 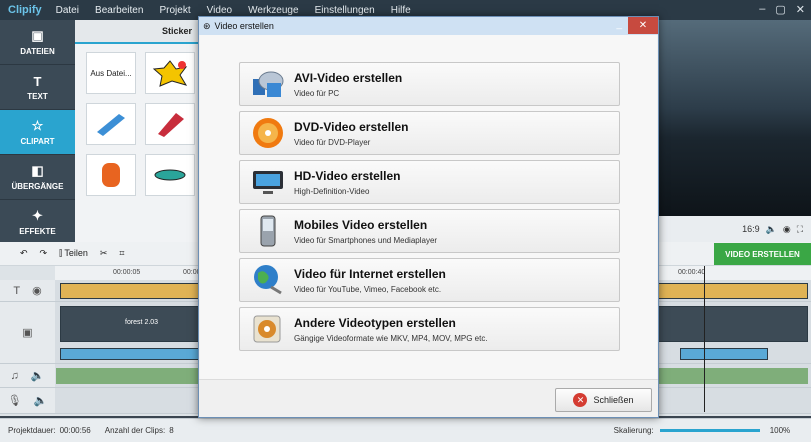 I want to click on tab-sticker: Sticker, so click(x=137, y=32).